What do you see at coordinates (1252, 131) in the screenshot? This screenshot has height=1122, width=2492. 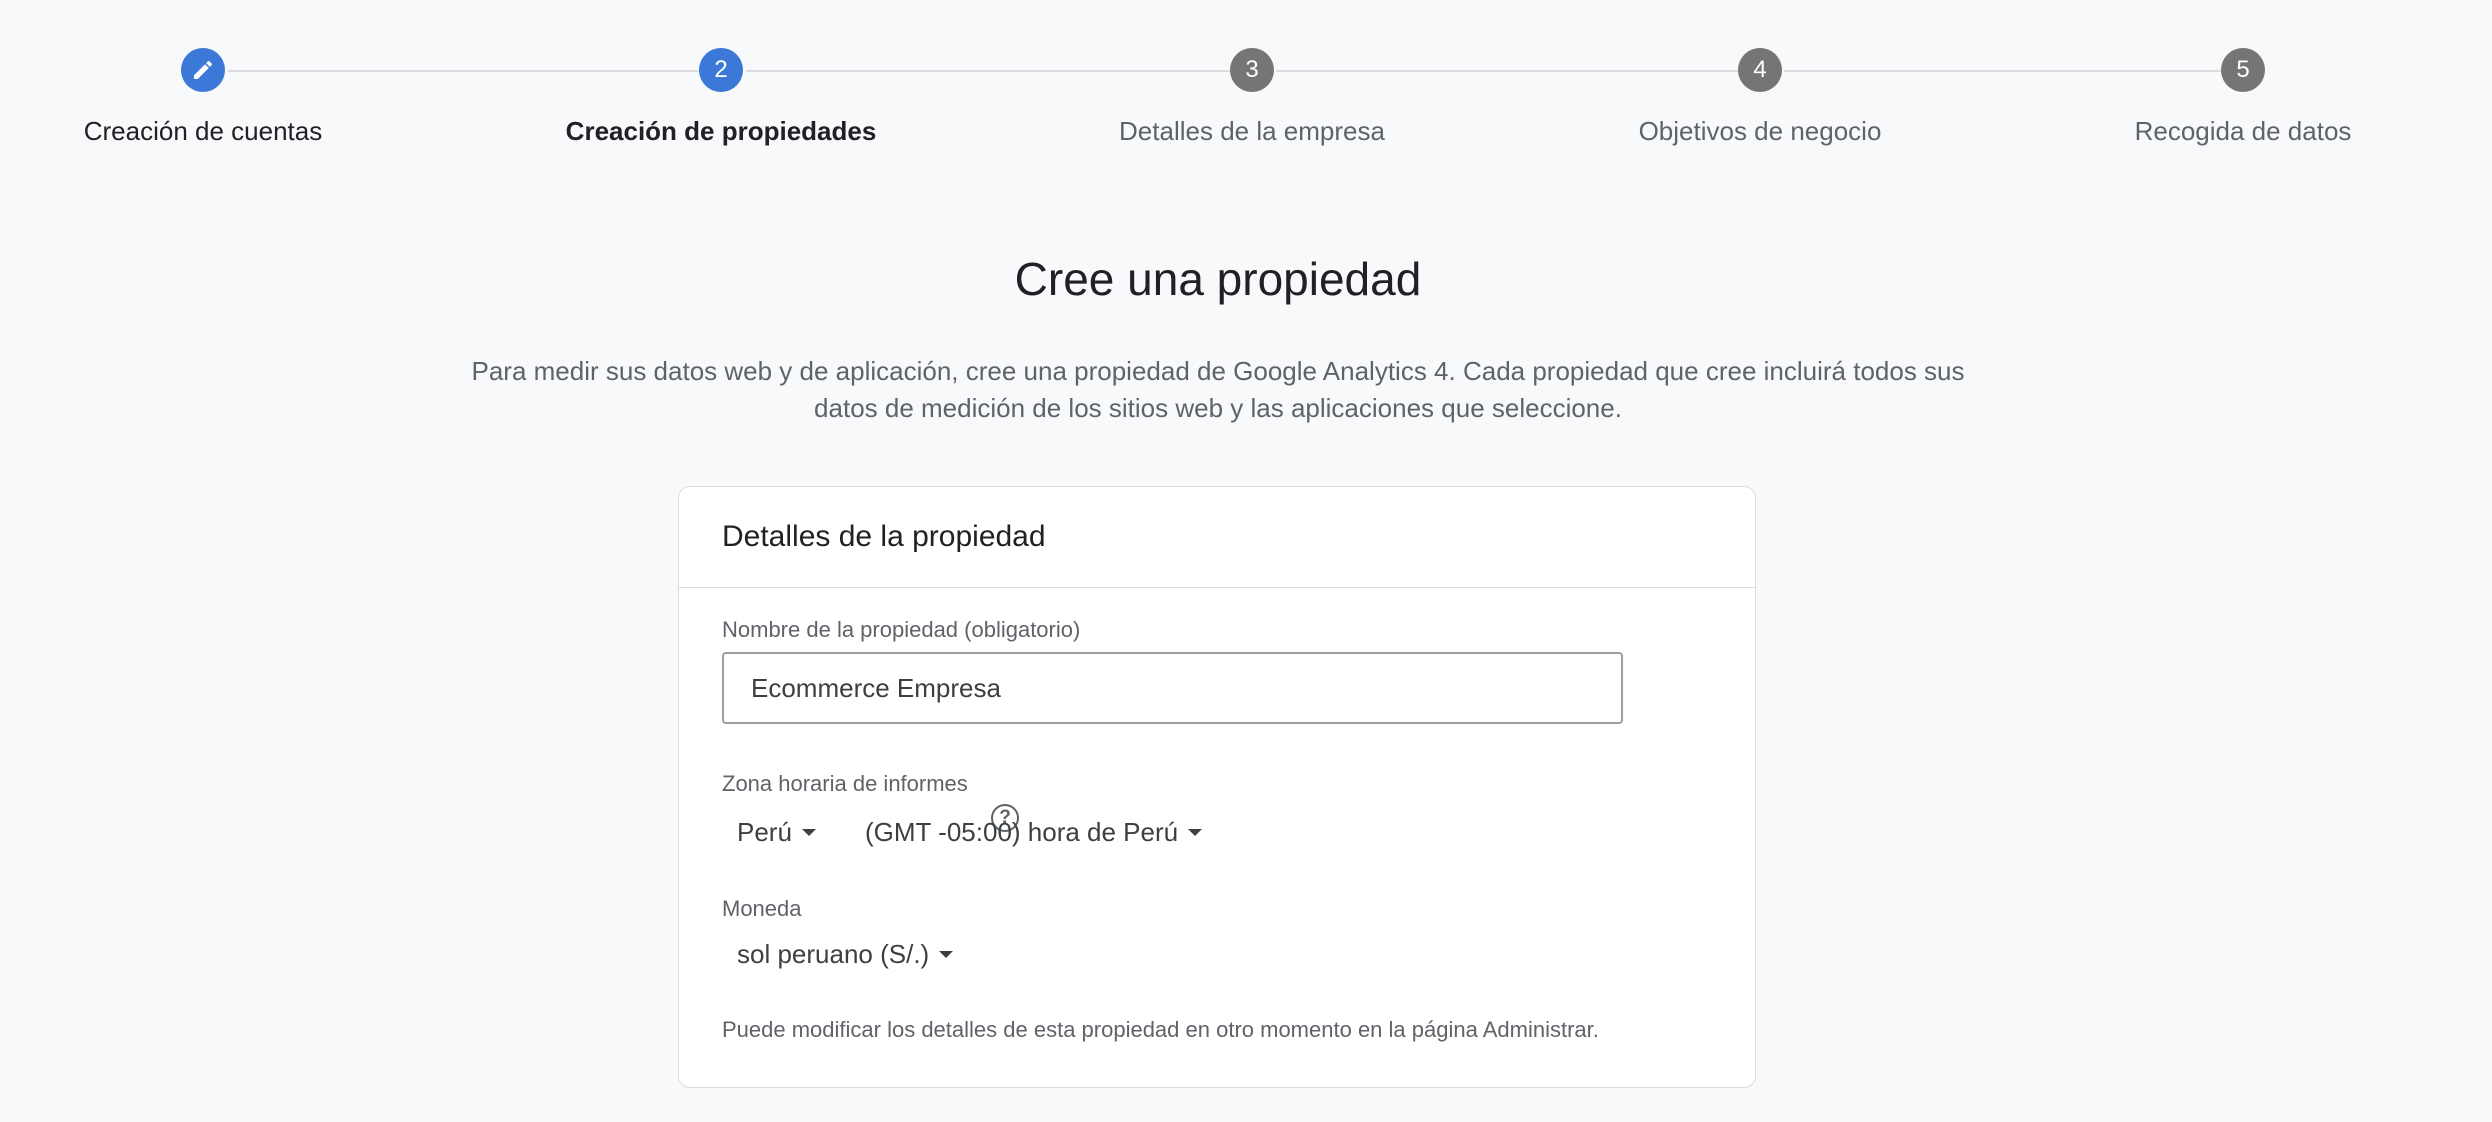 I see `step-label: Detalles de la empresa` at bounding box center [1252, 131].